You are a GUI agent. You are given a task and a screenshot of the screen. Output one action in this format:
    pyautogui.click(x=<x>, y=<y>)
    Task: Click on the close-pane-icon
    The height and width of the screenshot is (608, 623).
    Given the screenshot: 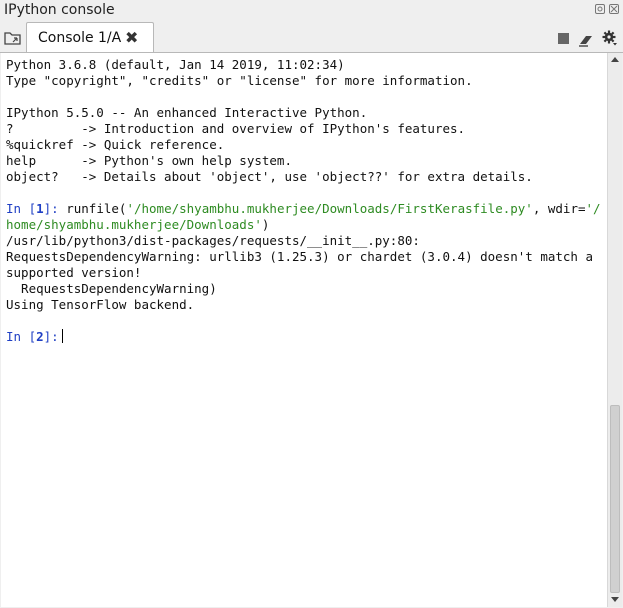 What is the action you would take?
    pyautogui.click(x=614, y=9)
    